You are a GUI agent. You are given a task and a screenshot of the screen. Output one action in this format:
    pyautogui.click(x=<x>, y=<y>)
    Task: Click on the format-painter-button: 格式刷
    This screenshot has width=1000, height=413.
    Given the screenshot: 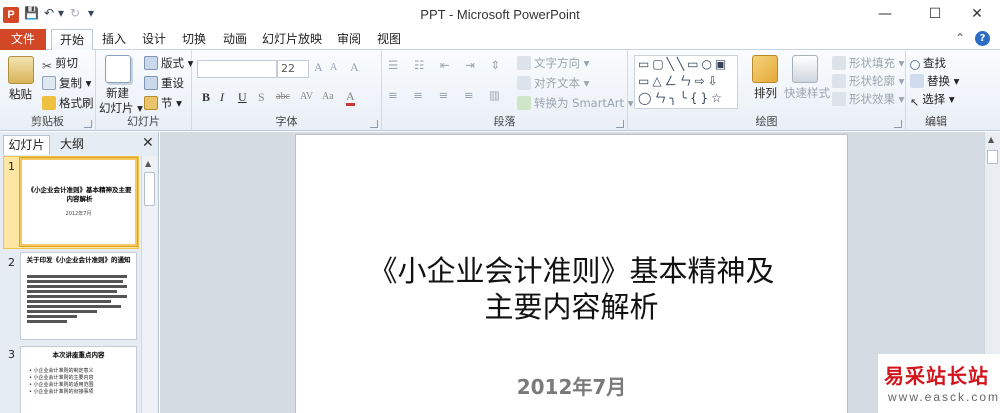 What is the action you would take?
    pyautogui.click(x=68, y=103)
    